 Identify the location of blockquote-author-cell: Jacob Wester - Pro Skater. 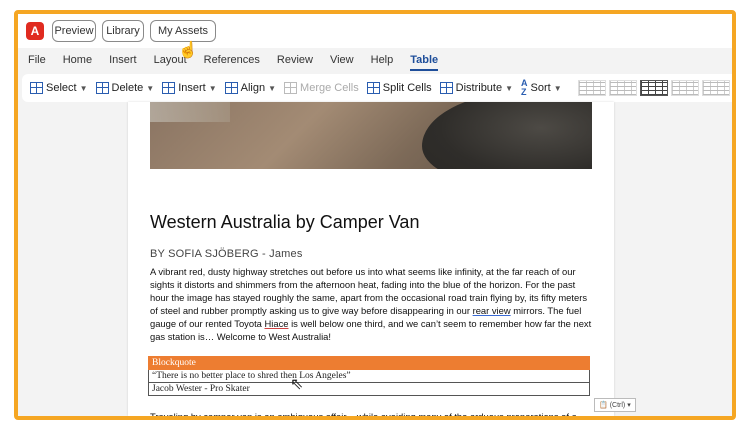
(369, 389).